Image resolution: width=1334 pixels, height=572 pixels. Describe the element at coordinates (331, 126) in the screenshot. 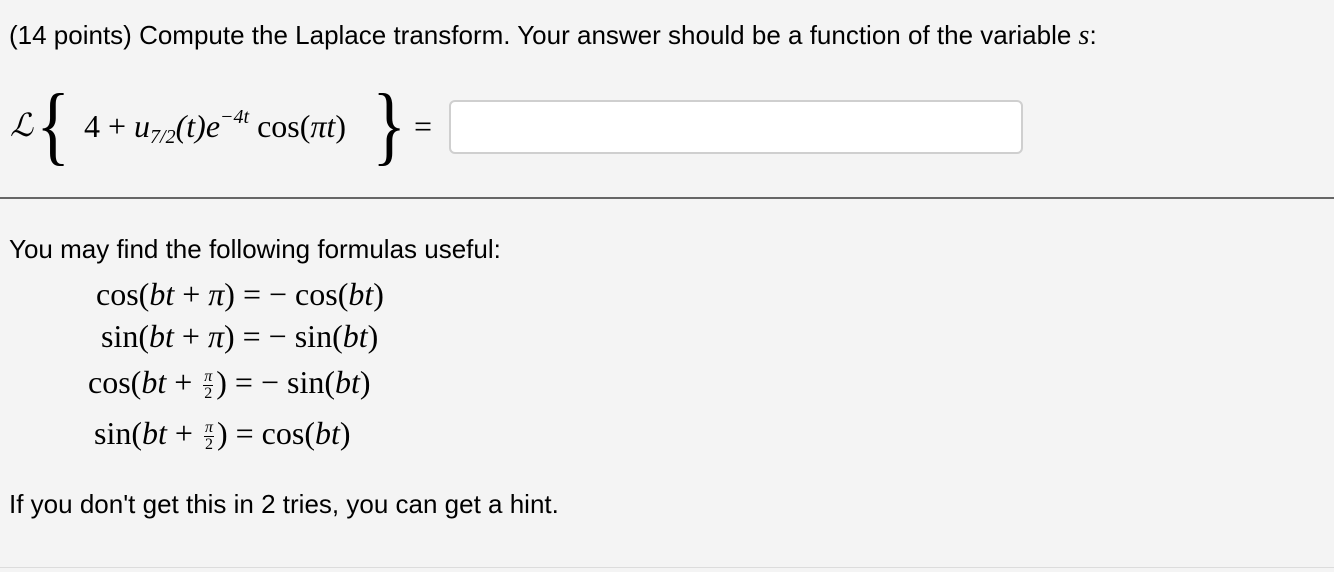

I see `expr-t: t` at that location.